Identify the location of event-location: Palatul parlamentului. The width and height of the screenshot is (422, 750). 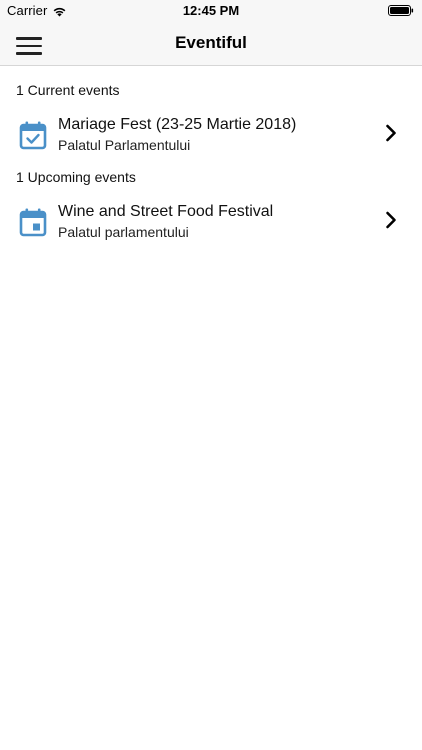
(123, 232).